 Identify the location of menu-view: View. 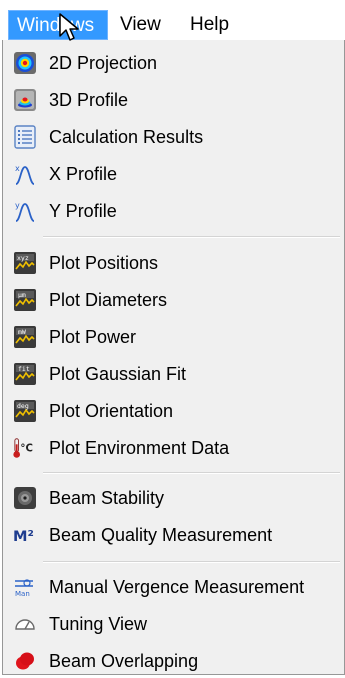
(142, 25).